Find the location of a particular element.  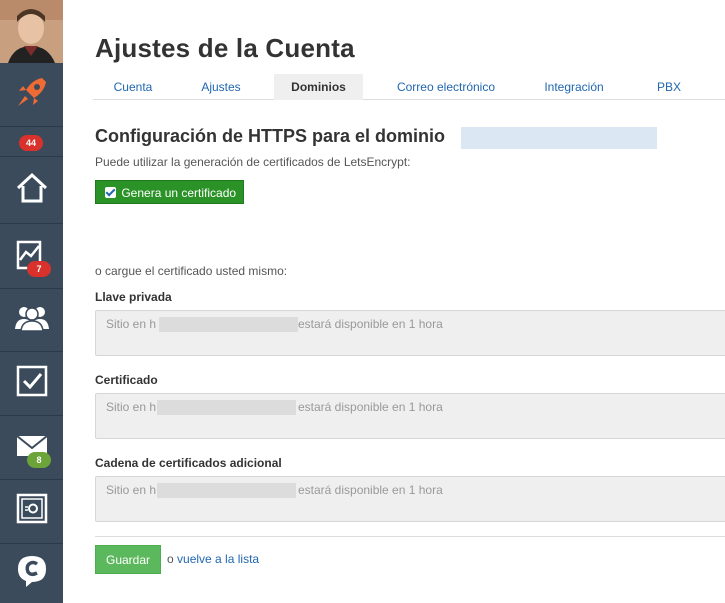

sidebar-item-contacts is located at coordinates (31, 320).